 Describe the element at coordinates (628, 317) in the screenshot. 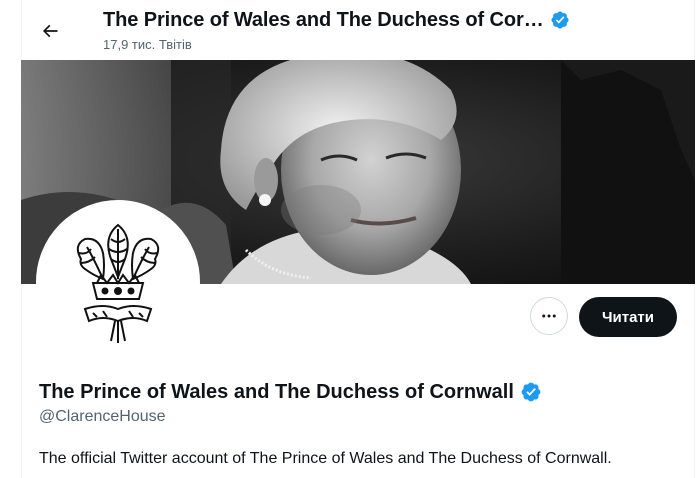

I see `follow-button: Читати` at that location.